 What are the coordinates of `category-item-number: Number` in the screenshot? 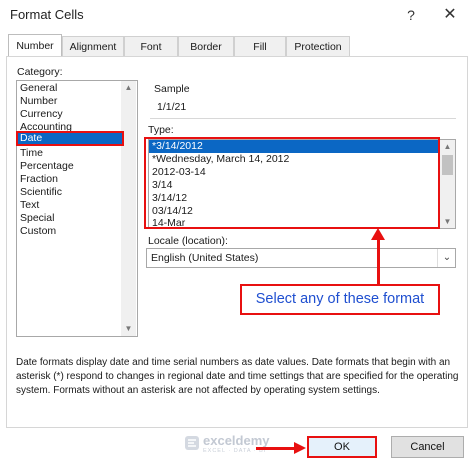 It's located at (38, 101).